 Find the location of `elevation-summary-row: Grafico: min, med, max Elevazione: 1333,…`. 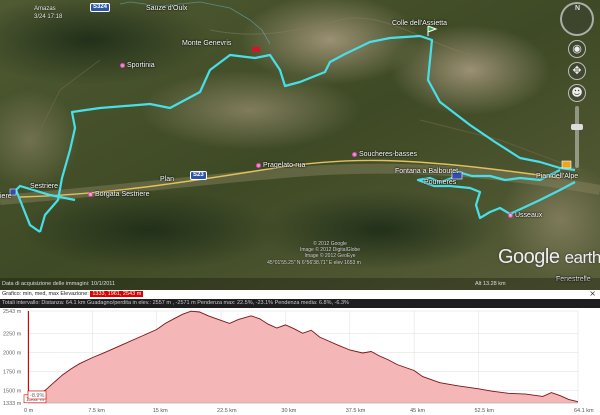

elevation-summary-row: Grafico: min, med, max Elevazione: 1333,… is located at coordinates (300, 294).